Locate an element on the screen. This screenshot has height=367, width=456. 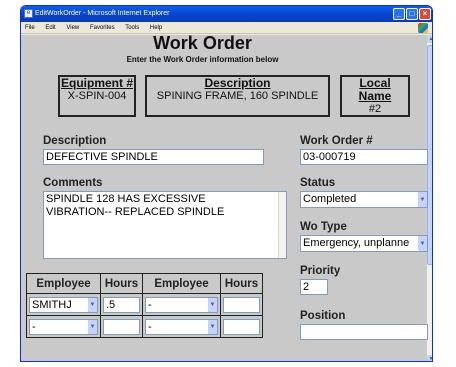
description-field: DEFECTIVE SPINDLE is located at coordinates (153, 157).